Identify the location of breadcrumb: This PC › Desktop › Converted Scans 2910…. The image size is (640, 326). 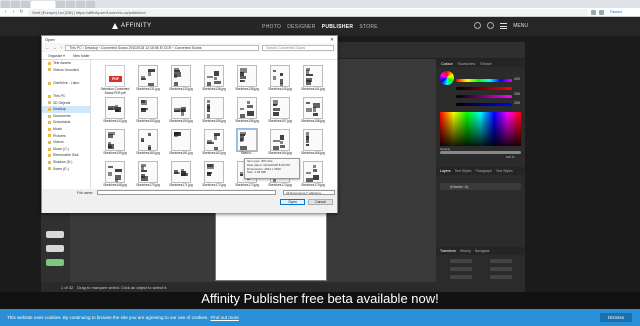
(162, 47).